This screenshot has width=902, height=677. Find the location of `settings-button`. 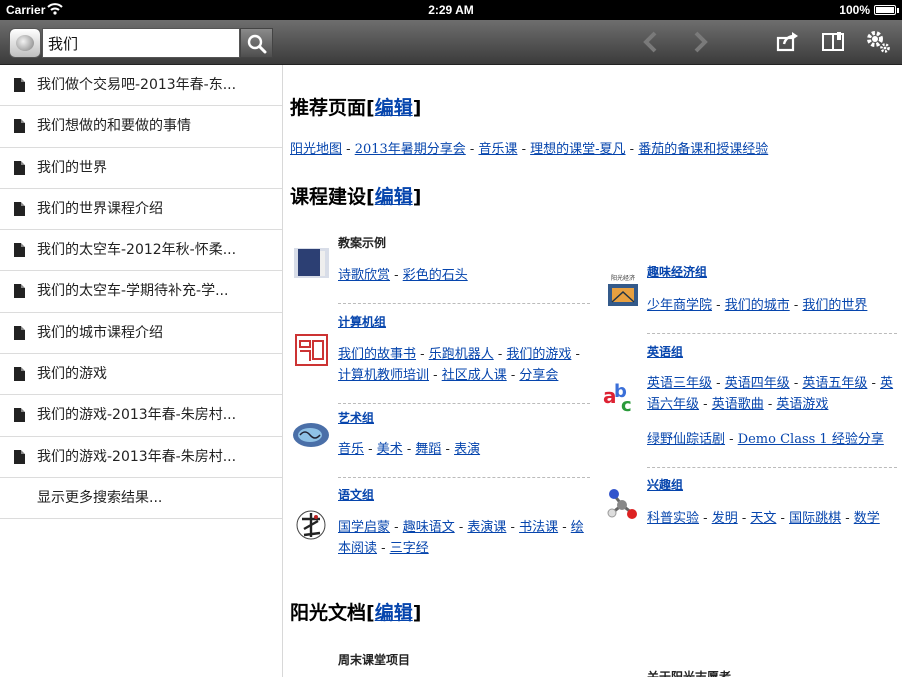

settings-button is located at coordinates (879, 42).